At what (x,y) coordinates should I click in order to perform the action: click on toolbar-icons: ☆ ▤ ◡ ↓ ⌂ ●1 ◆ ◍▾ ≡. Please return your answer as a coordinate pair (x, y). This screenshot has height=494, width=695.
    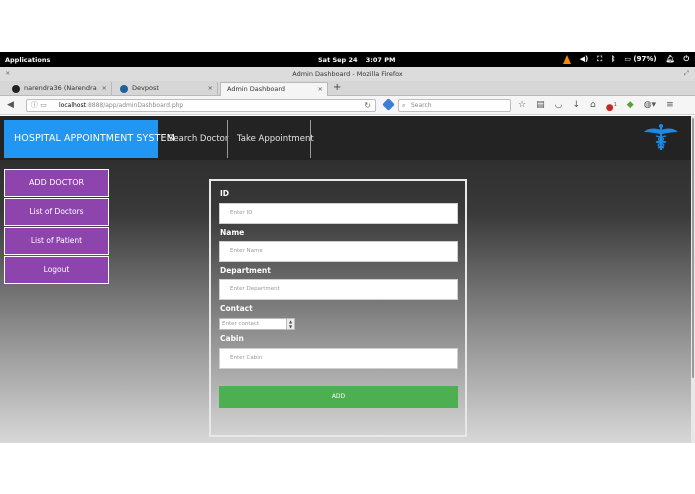
    Looking at the image, I should click on (596, 106).